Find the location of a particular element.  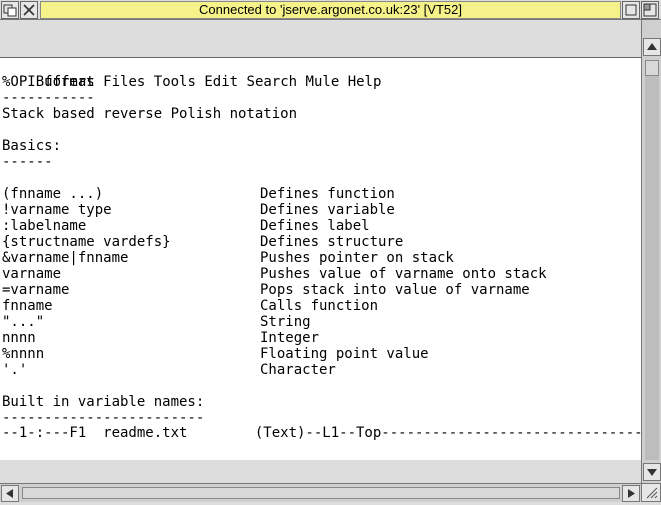

table-row: (fnname ...) Defines function is located at coordinates (320, 194).